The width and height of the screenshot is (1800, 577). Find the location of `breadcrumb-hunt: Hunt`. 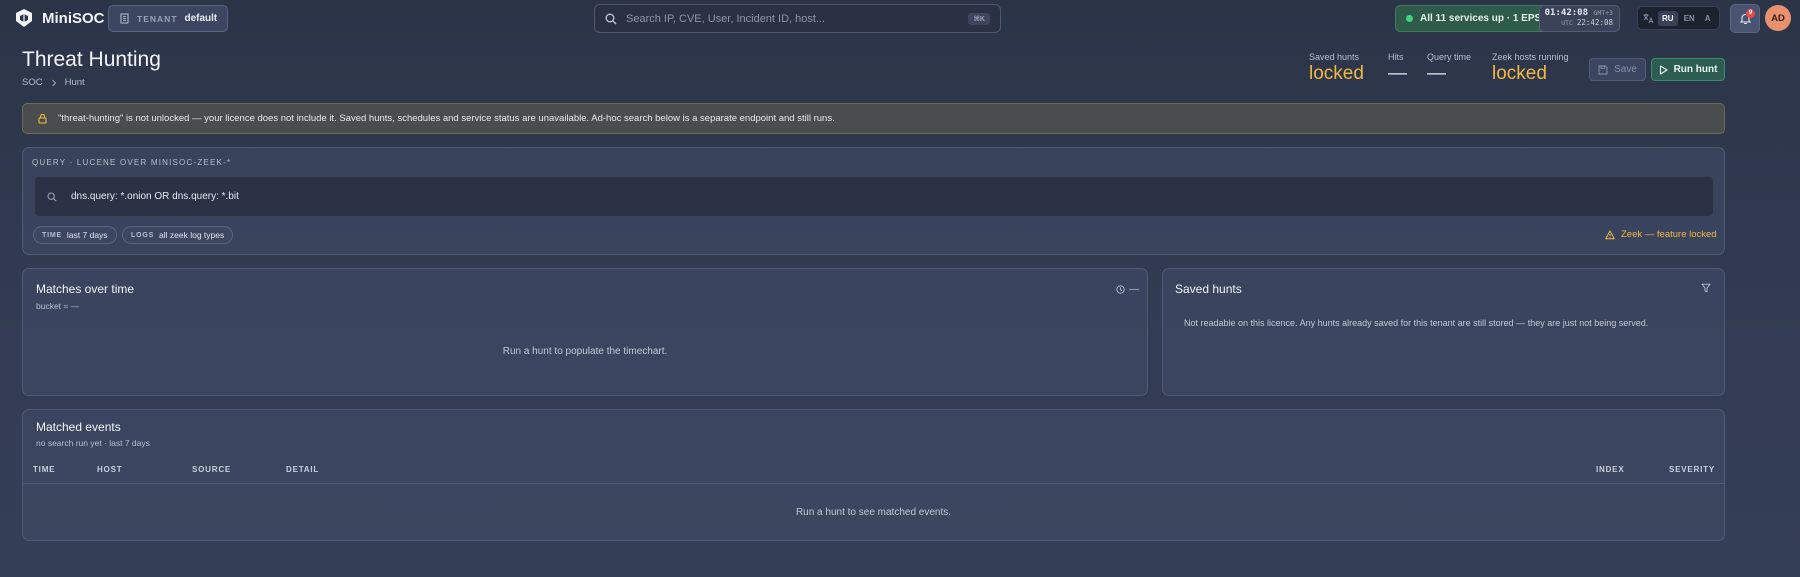

breadcrumb-hunt: Hunt is located at coordinates (74, 82).